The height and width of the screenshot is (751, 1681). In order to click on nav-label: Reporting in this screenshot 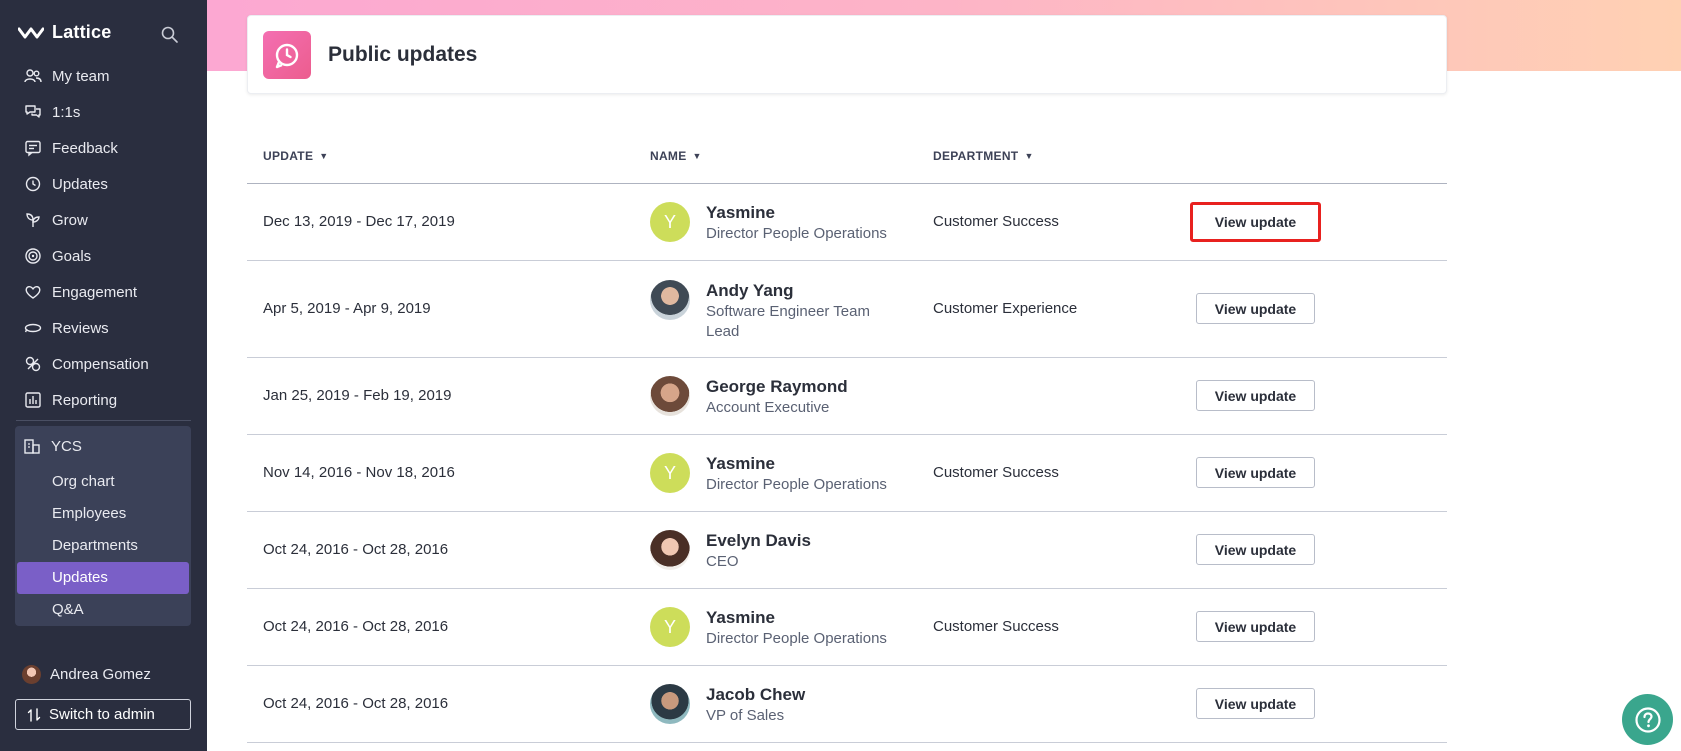, I will do `click(85, 400)`.